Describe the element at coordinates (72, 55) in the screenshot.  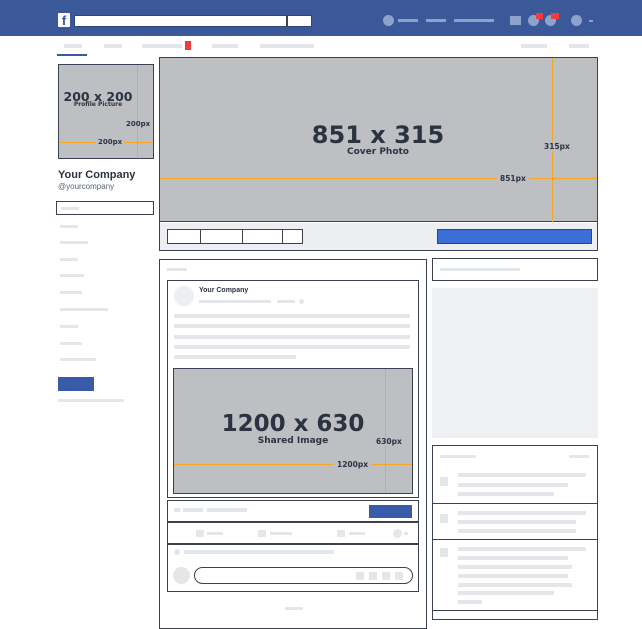
I see `subnav-active-underline` at that location.